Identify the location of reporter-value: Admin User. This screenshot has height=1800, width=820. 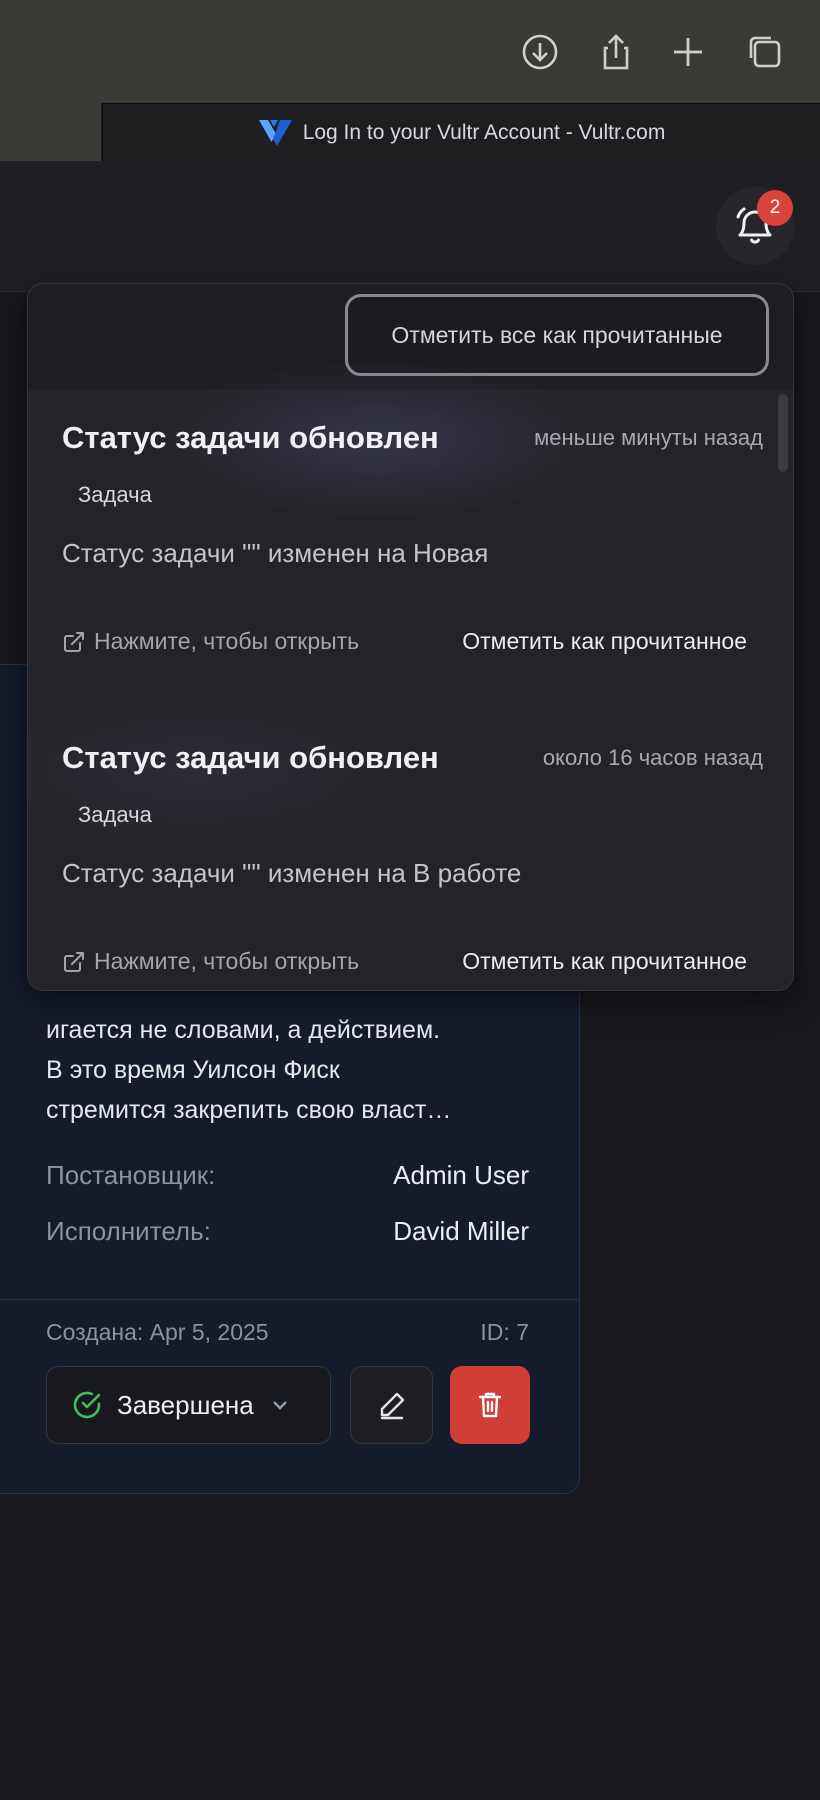
(461, 1175).